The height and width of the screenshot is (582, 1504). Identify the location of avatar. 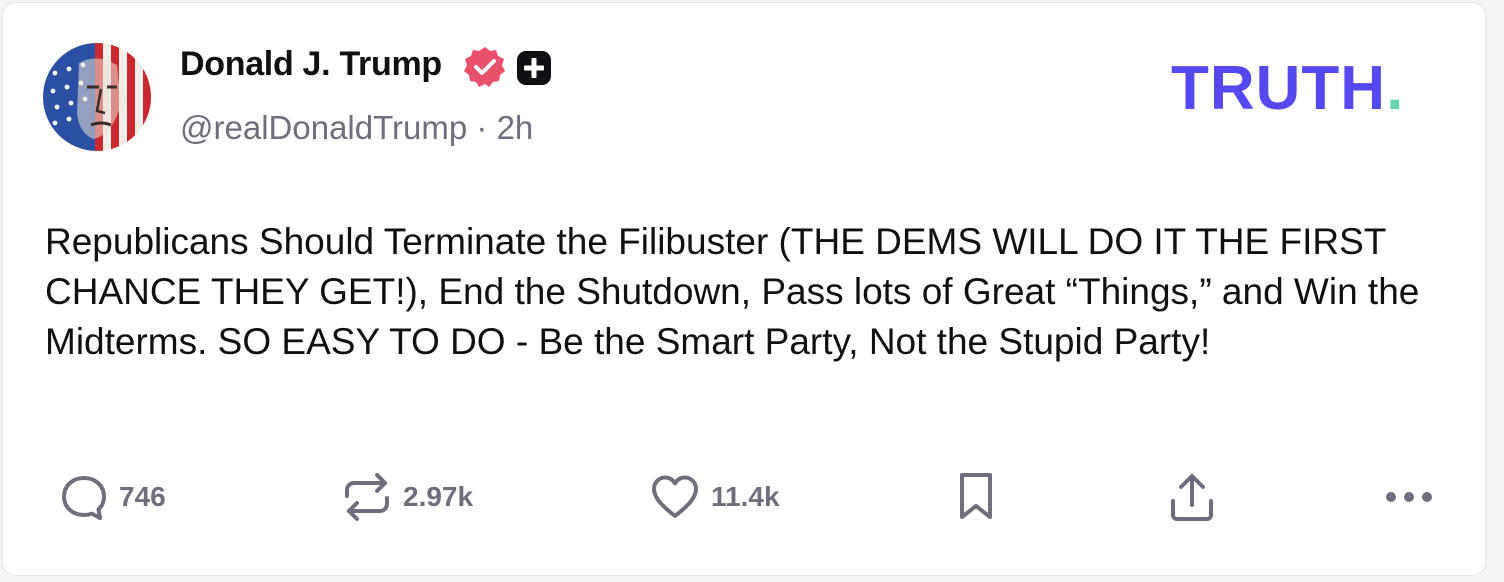
(97, 97).